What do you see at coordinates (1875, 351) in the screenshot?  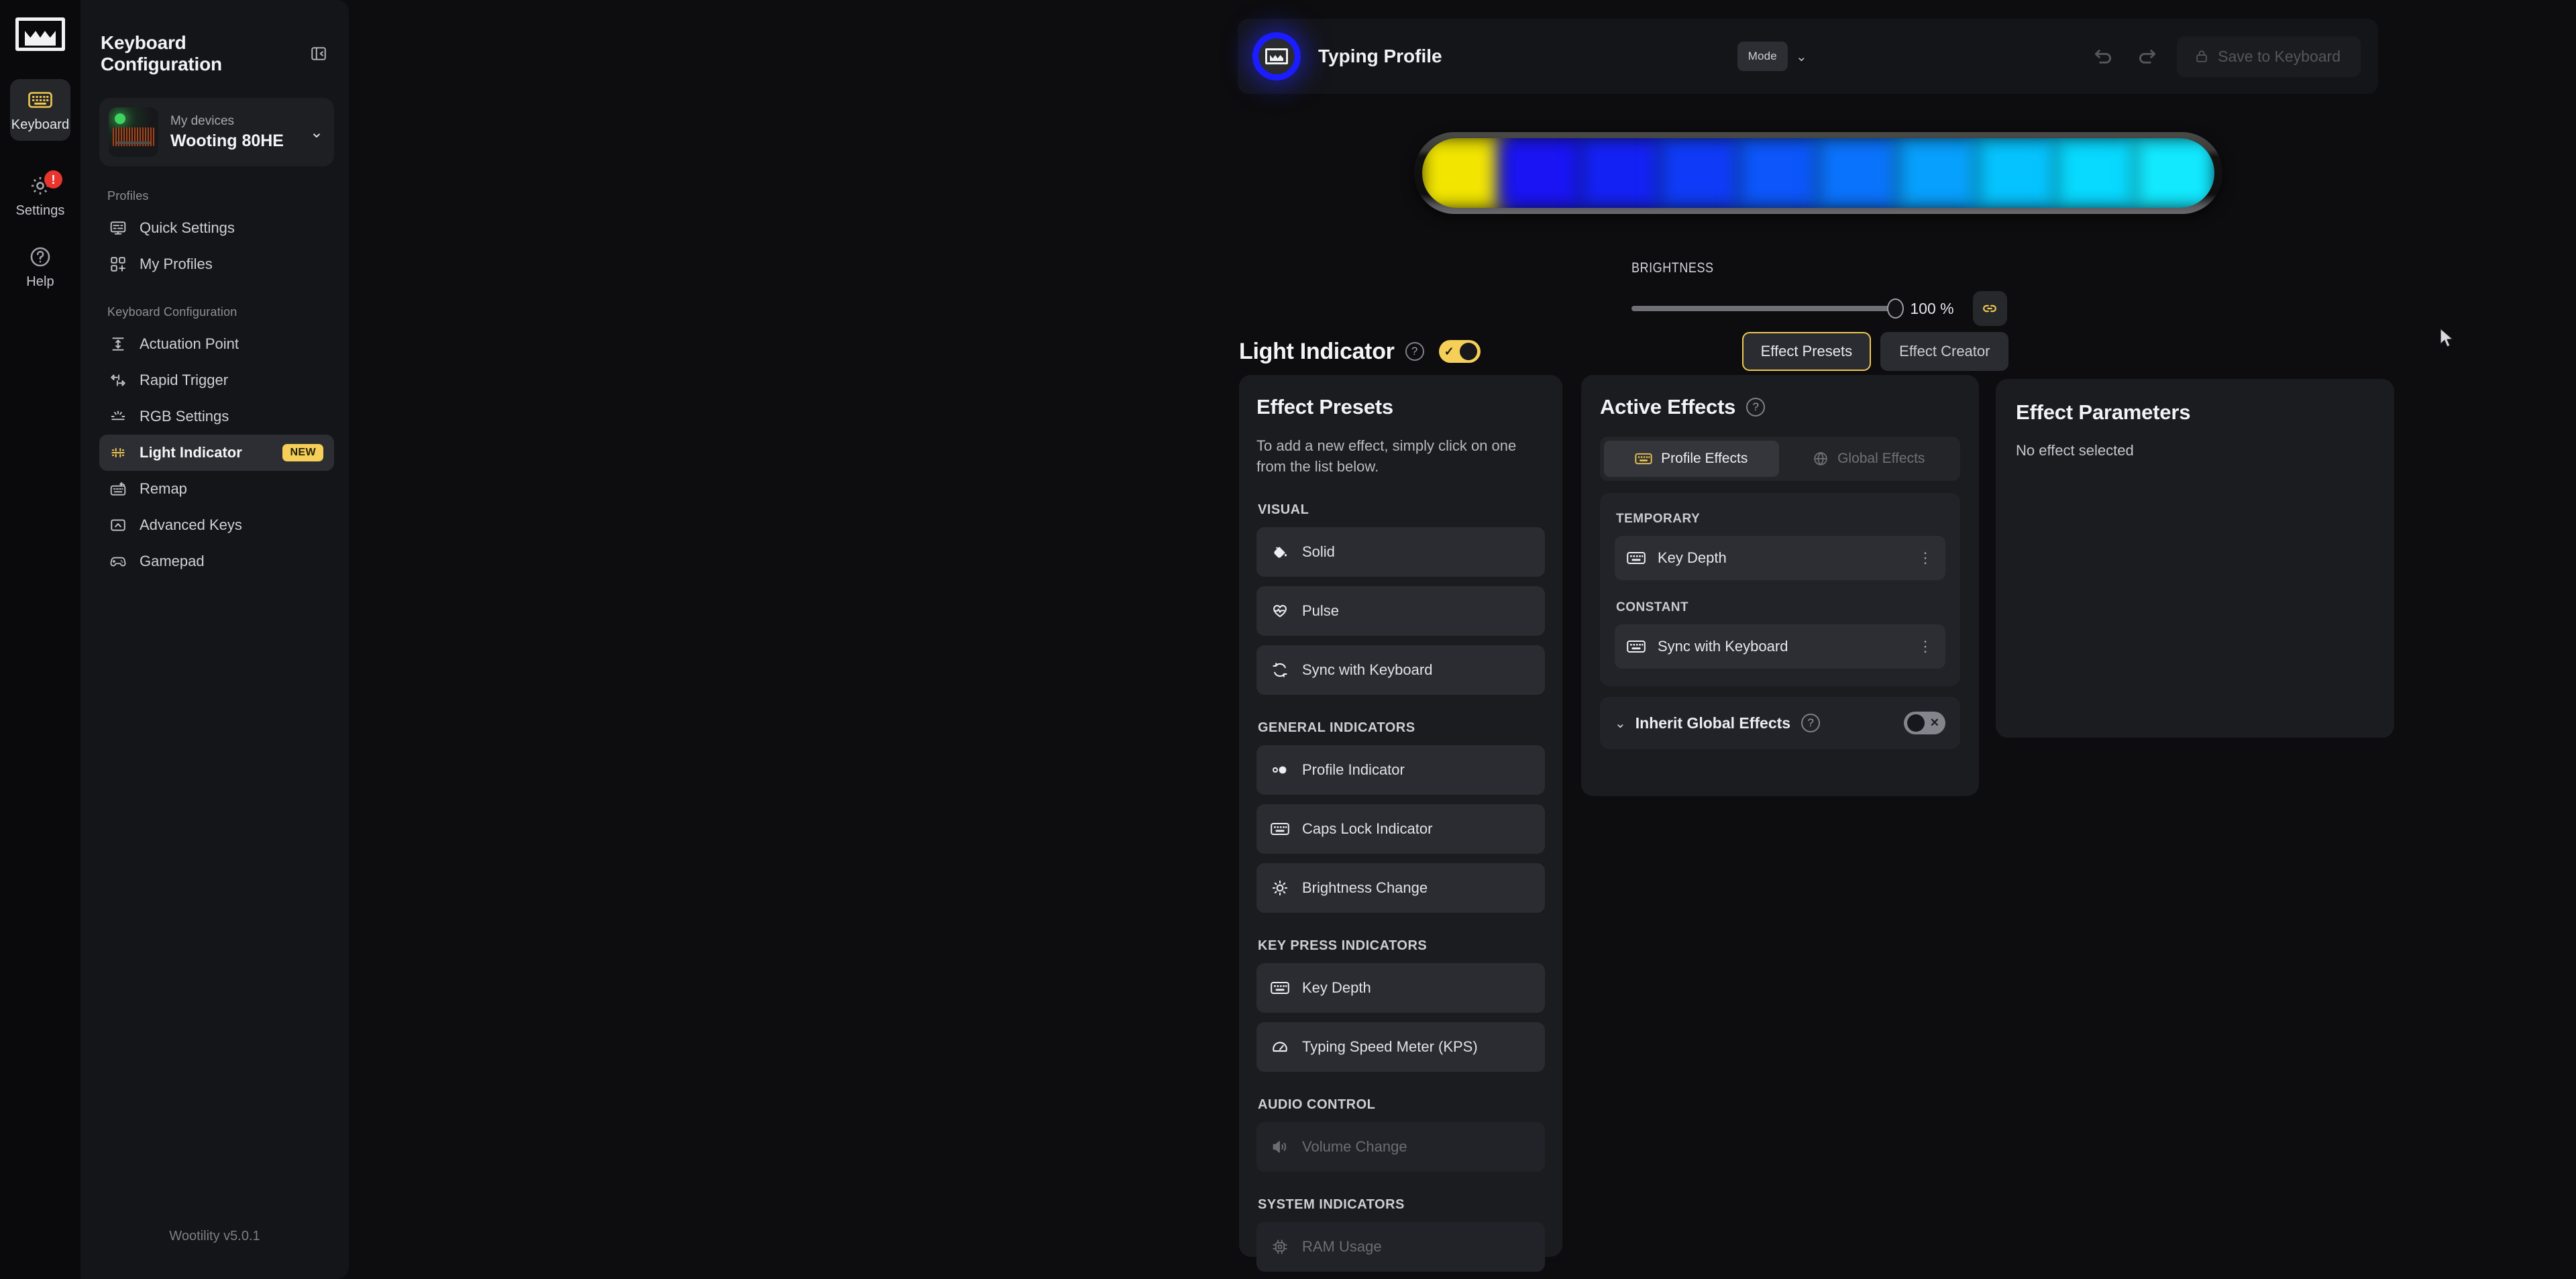 I see `effect-mode-tabs: Effect Presets Effect Creator` at bounding box center [1875, 351].